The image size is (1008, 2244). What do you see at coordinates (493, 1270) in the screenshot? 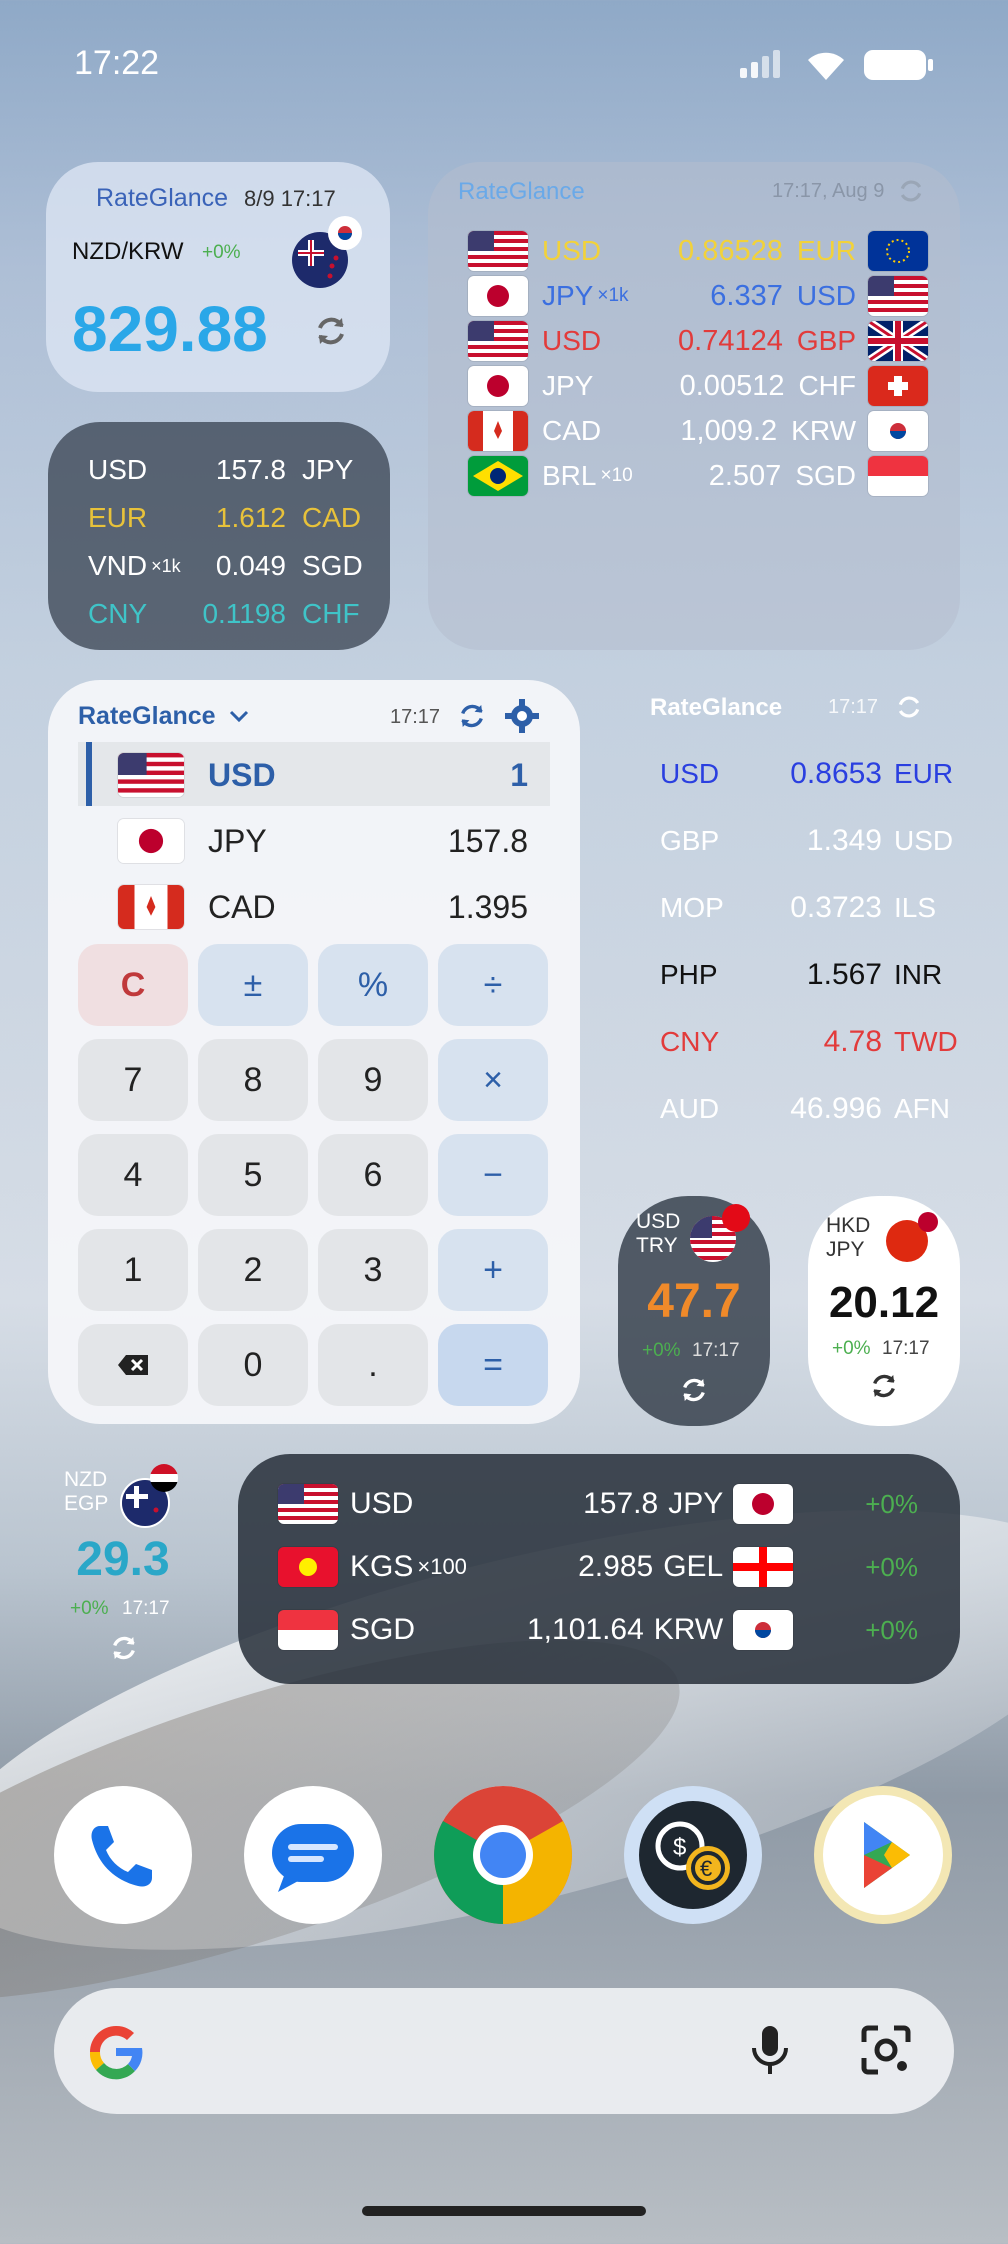
I see `plus-button: +` at bounding box center [493, 1270].